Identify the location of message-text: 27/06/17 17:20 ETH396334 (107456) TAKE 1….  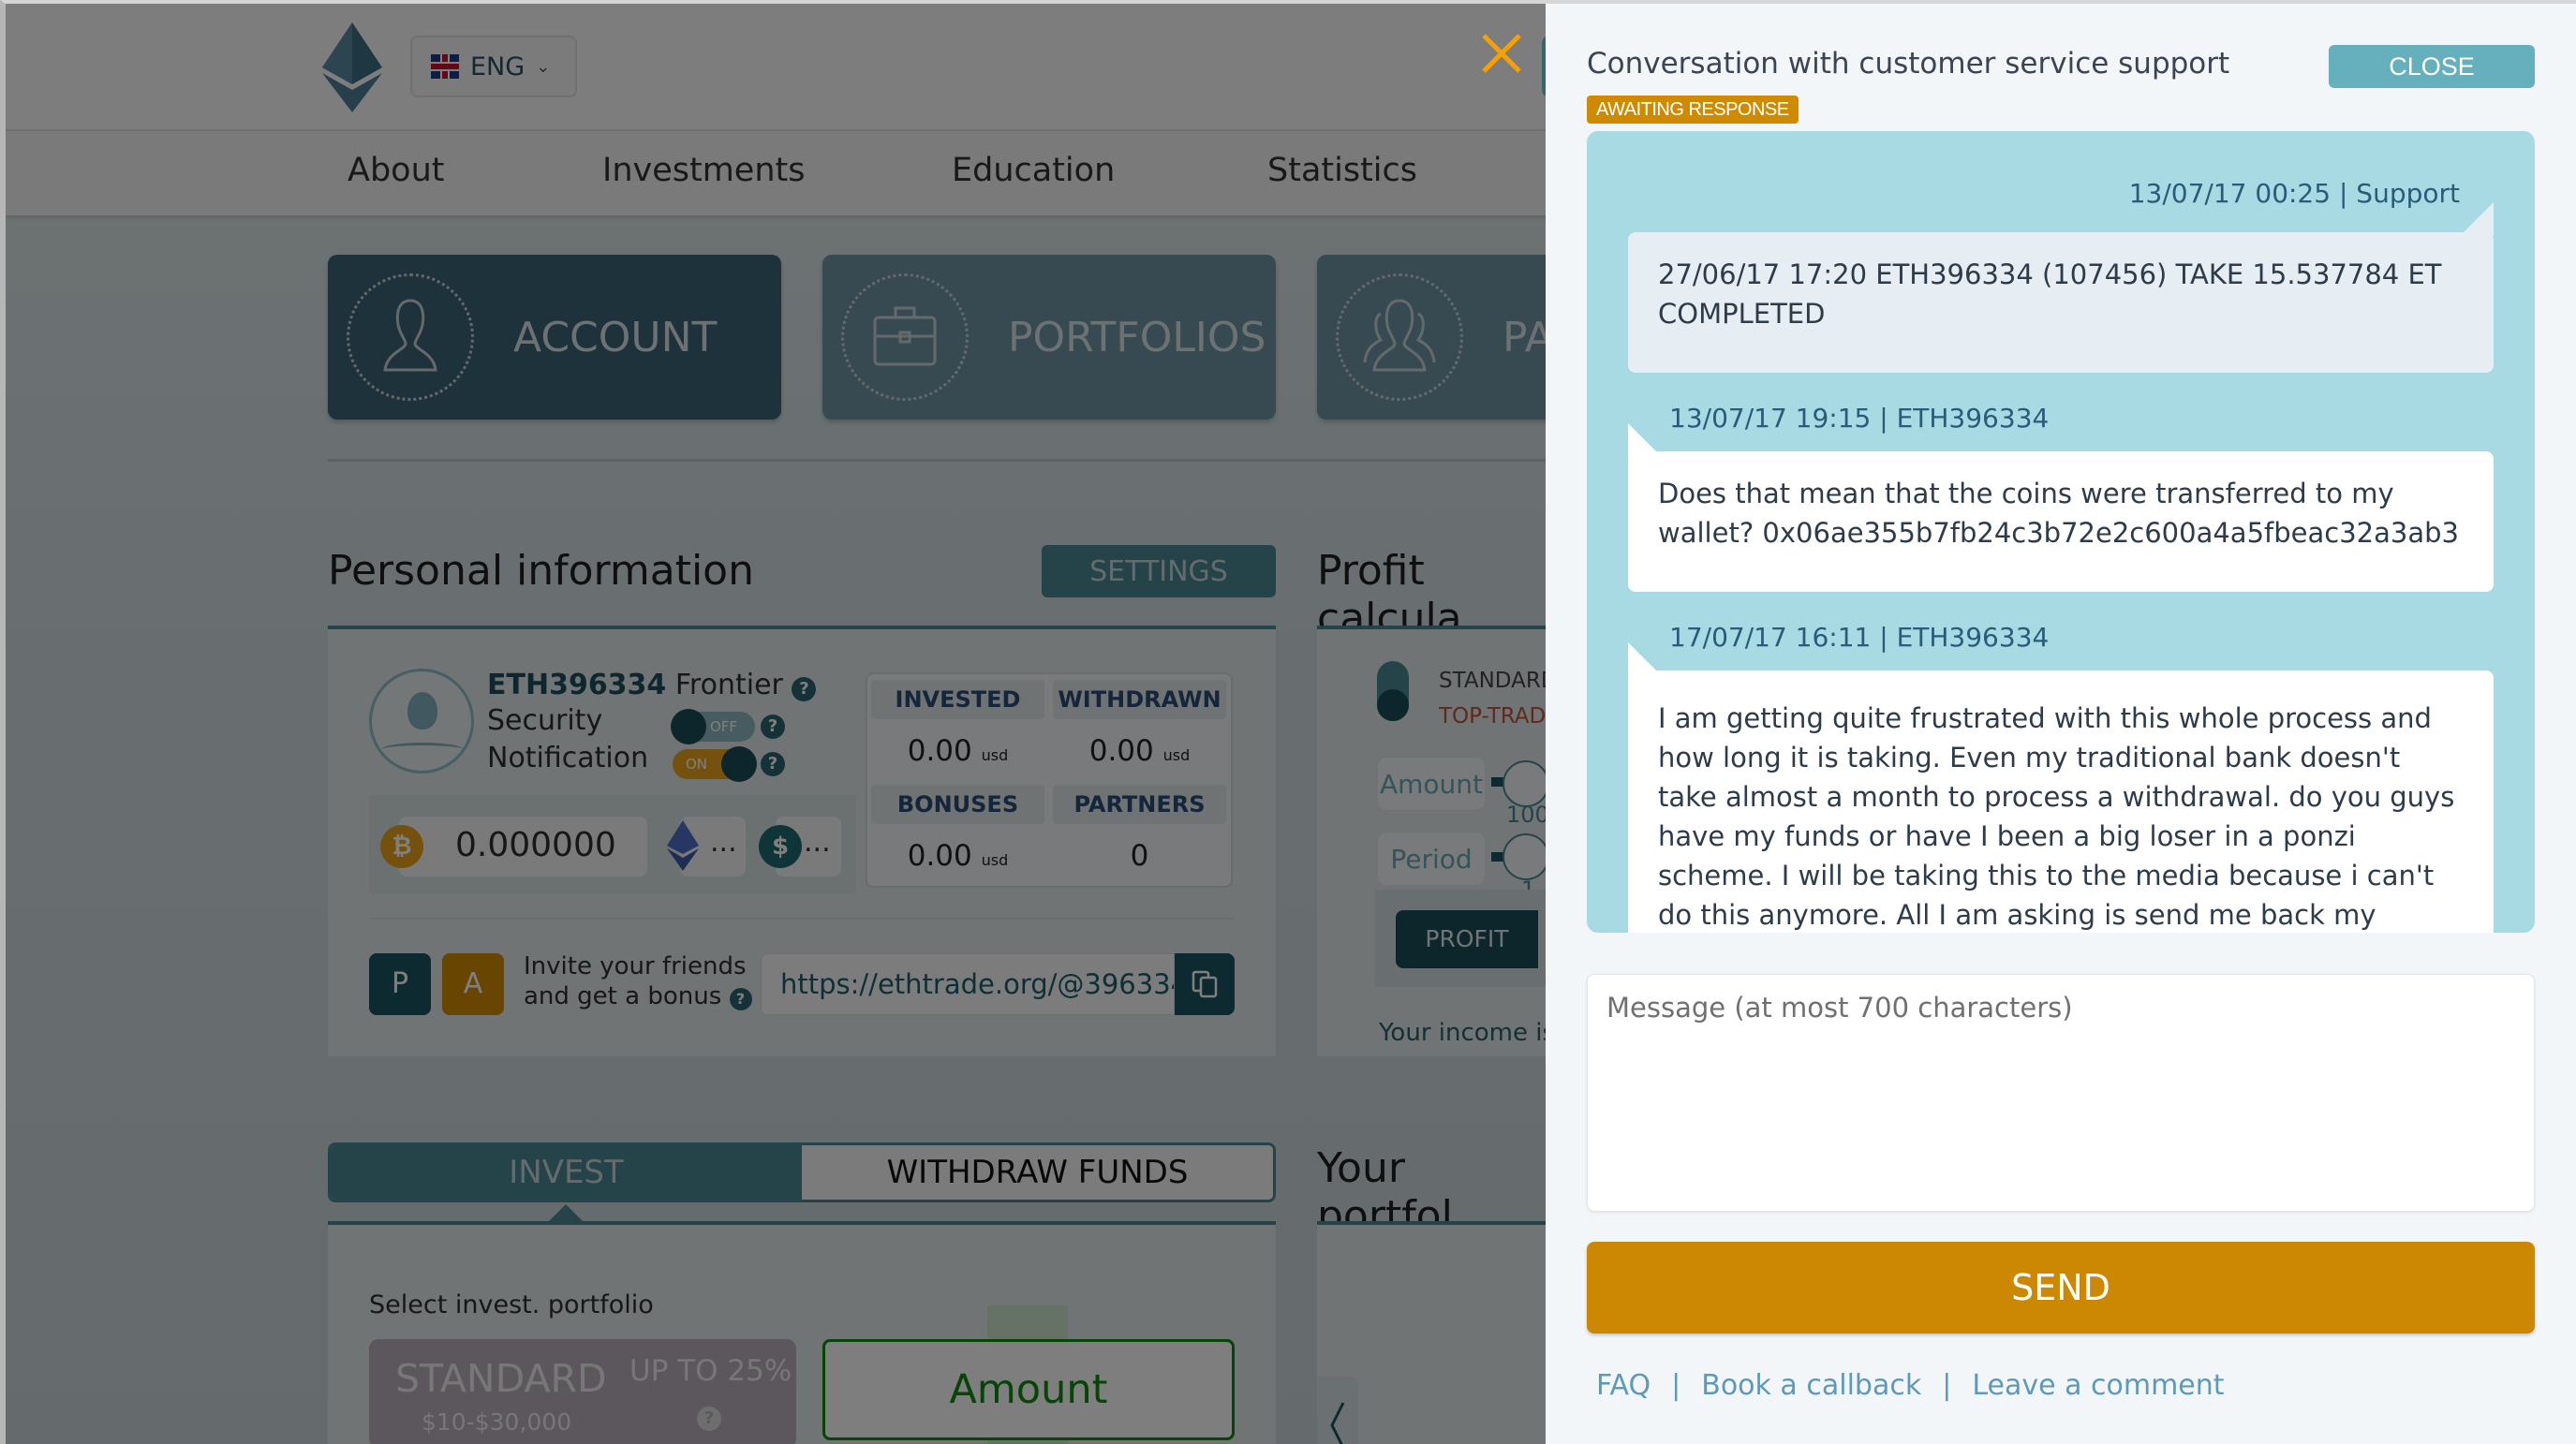
(2050, 294).